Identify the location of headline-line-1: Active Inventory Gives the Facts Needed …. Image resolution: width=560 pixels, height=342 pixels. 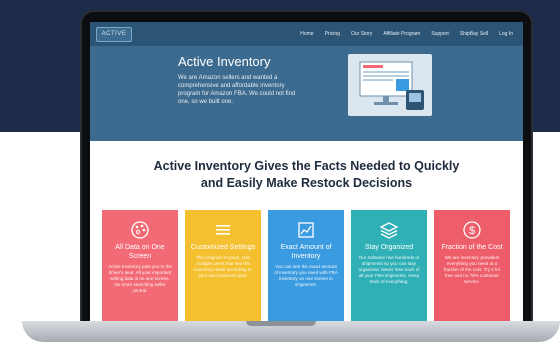
(306, 166).